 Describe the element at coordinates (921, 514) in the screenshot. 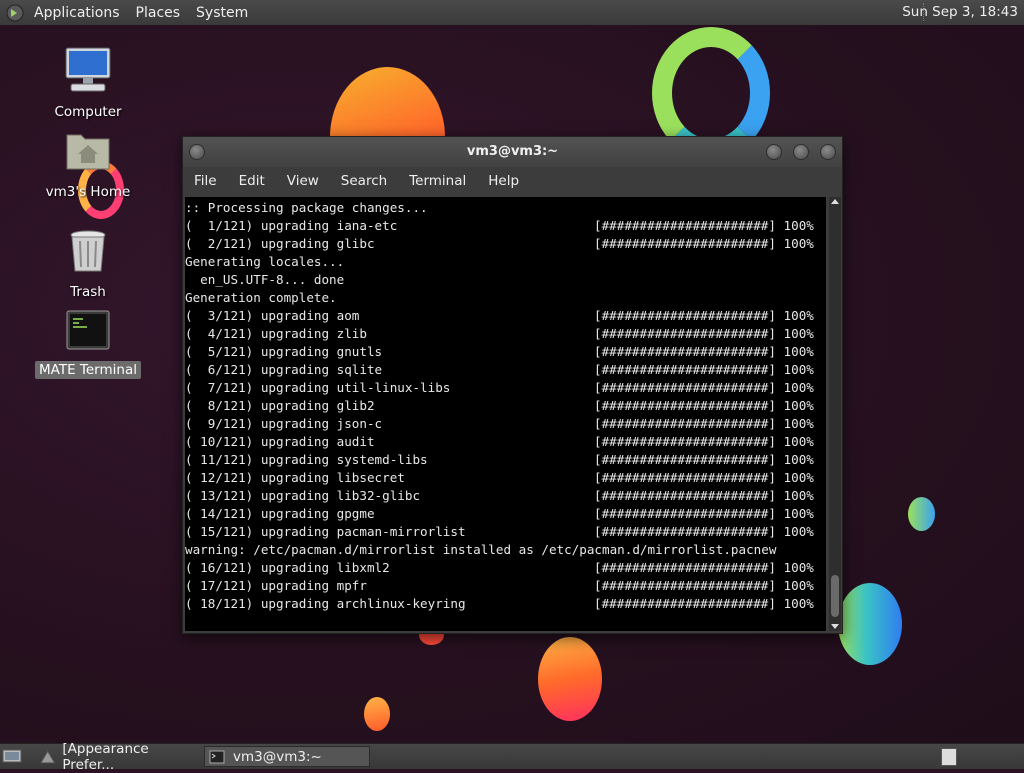

I see `background-small-blue-blob` at that location.